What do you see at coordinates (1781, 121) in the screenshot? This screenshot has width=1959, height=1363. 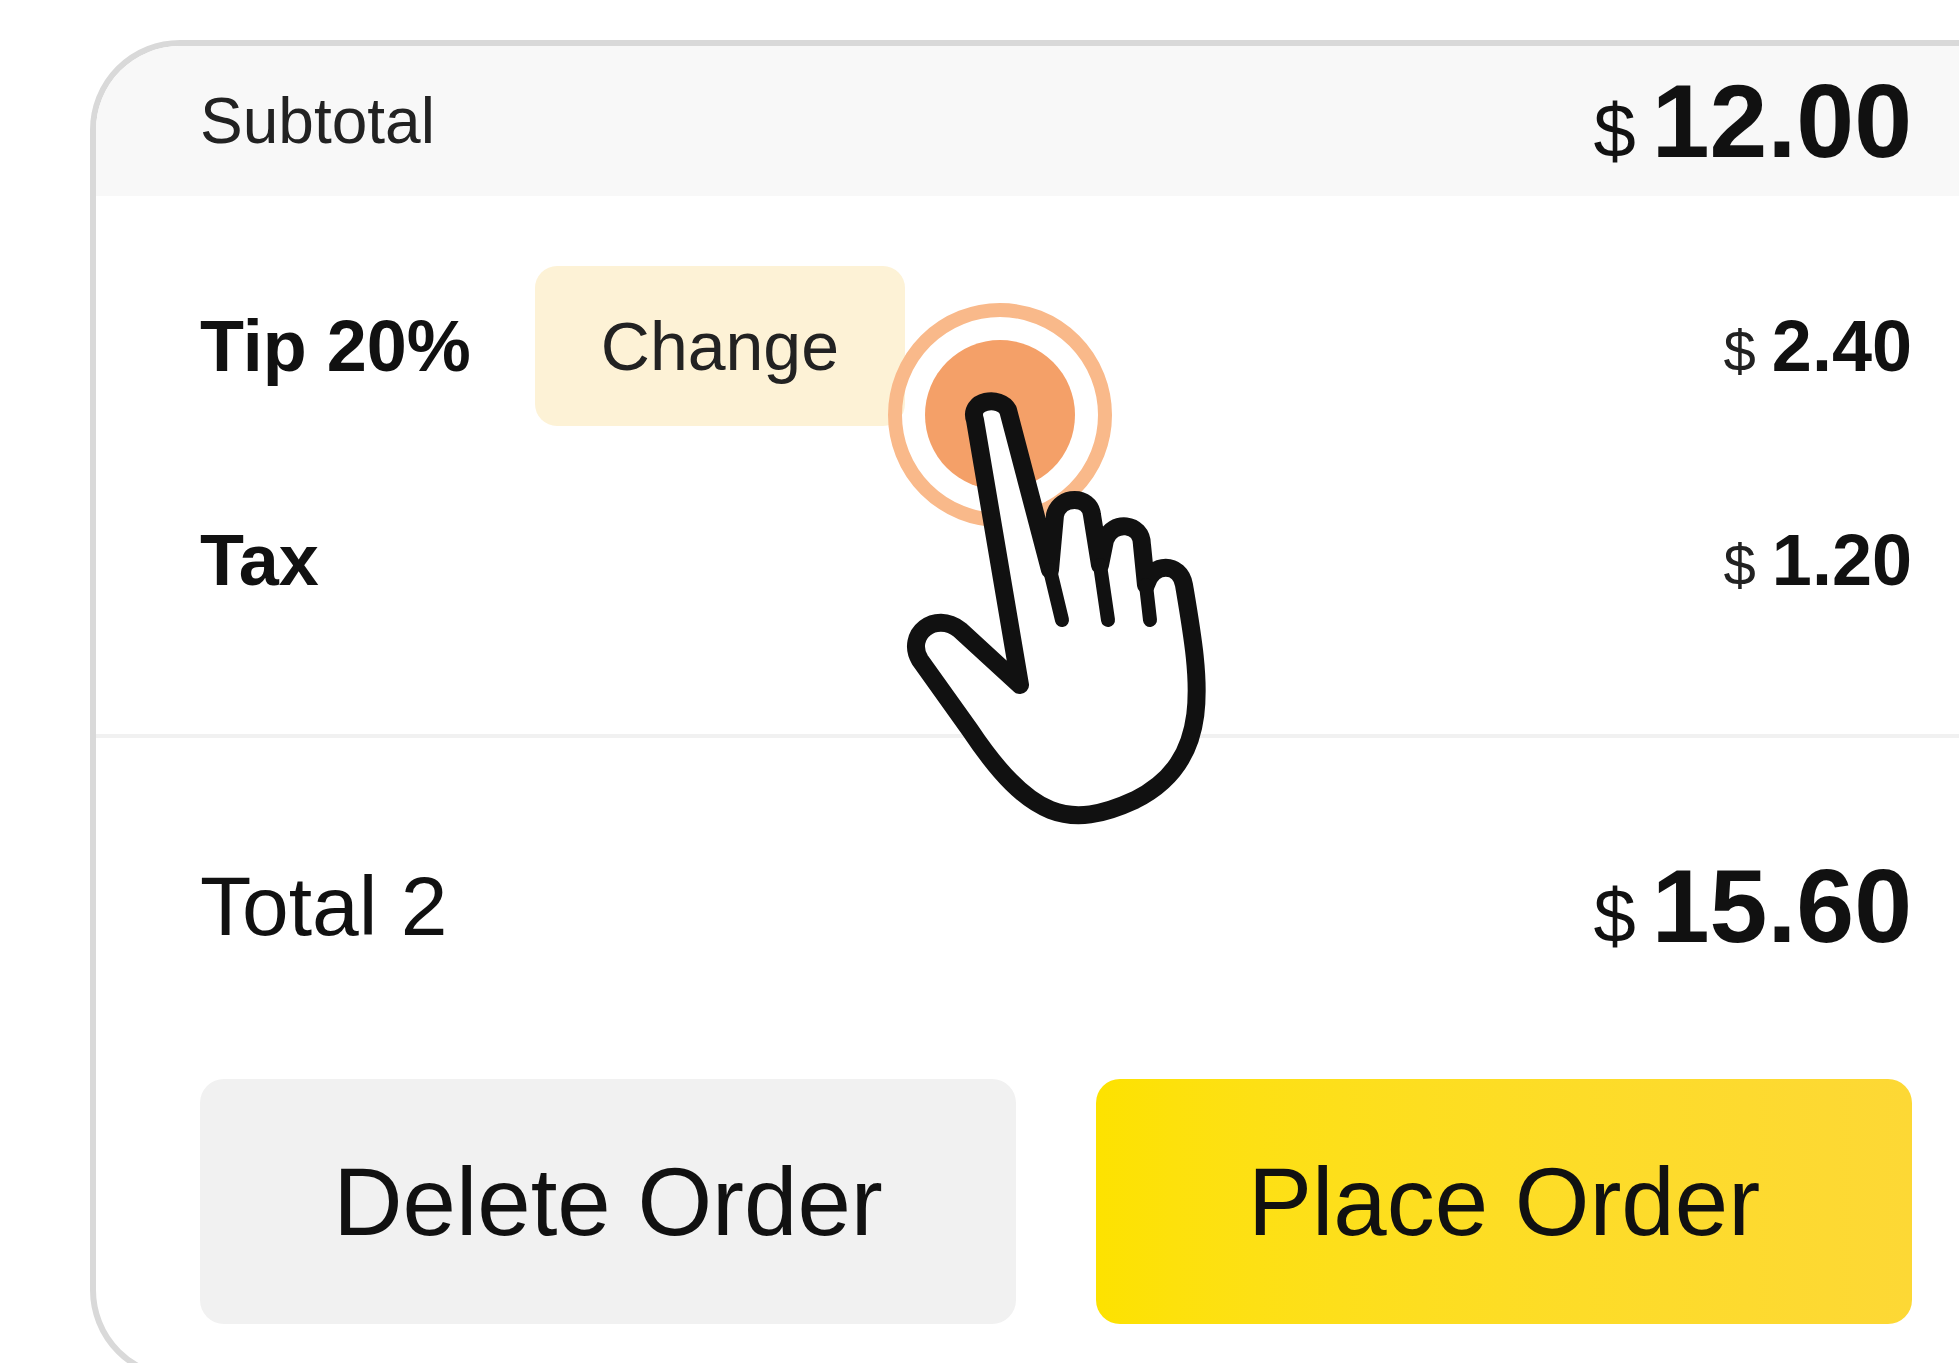 I see `amount: 12.00` at bounding box center [1781, 121].